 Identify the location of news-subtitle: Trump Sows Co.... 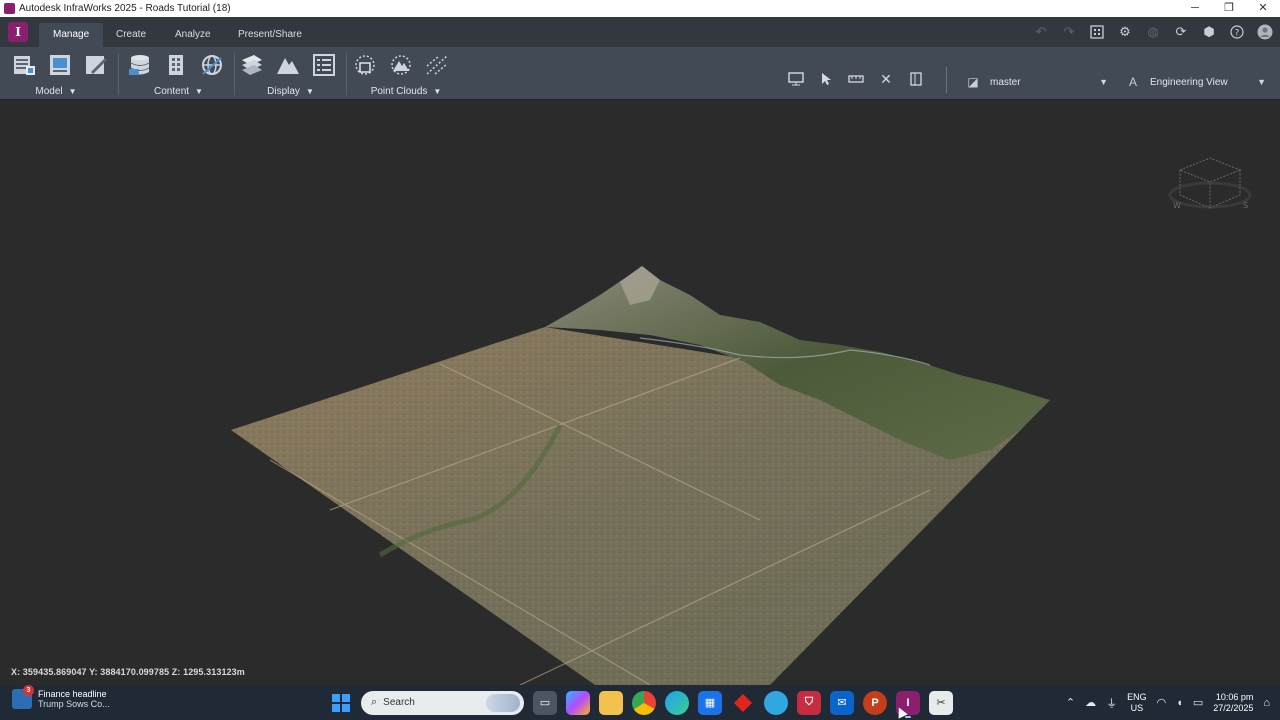
(74, 704).